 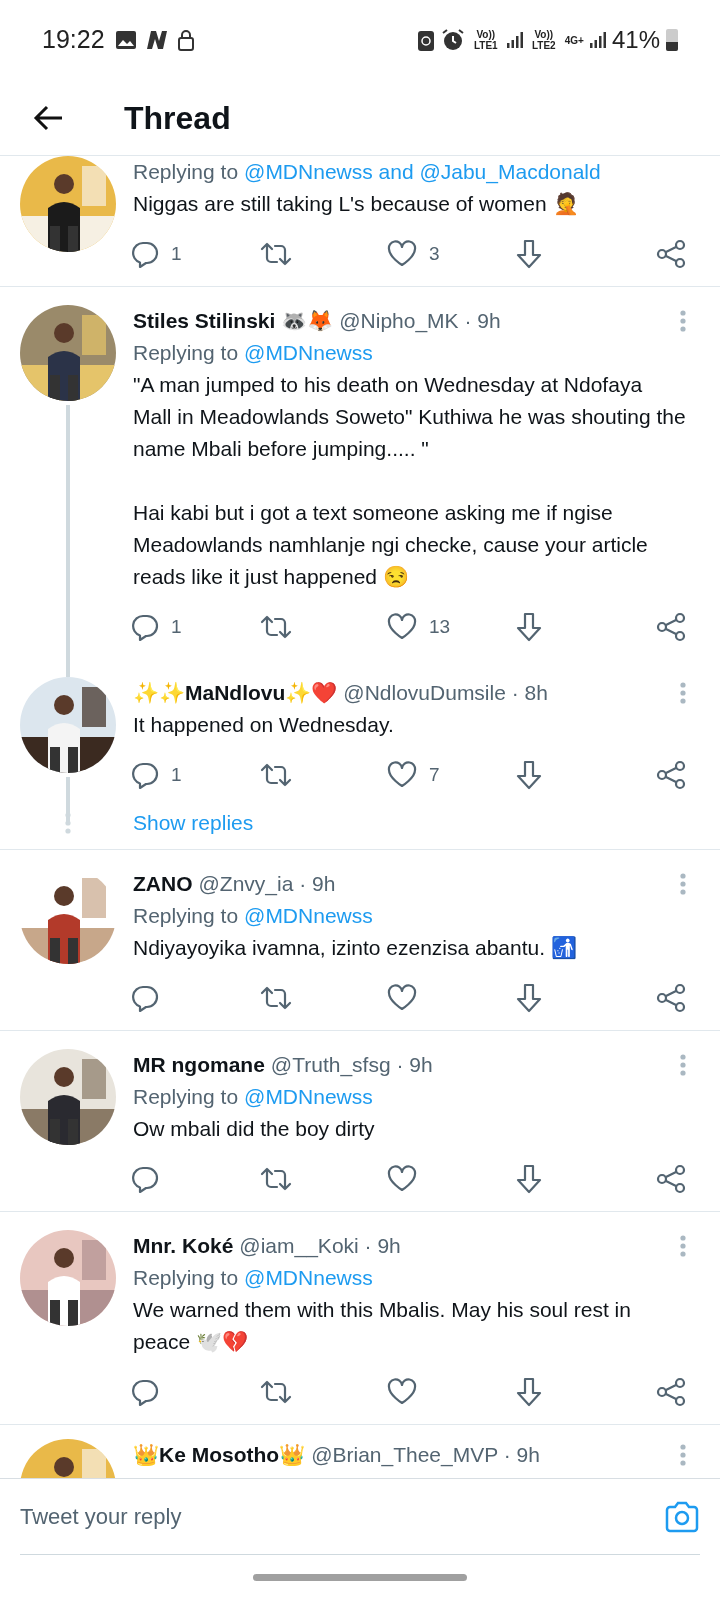 What do you see at coordinates (351, 1065) in the screenshot?
I see `user-handle: @Truth_sfsg · 9h` at bounding box center [351, 1065].